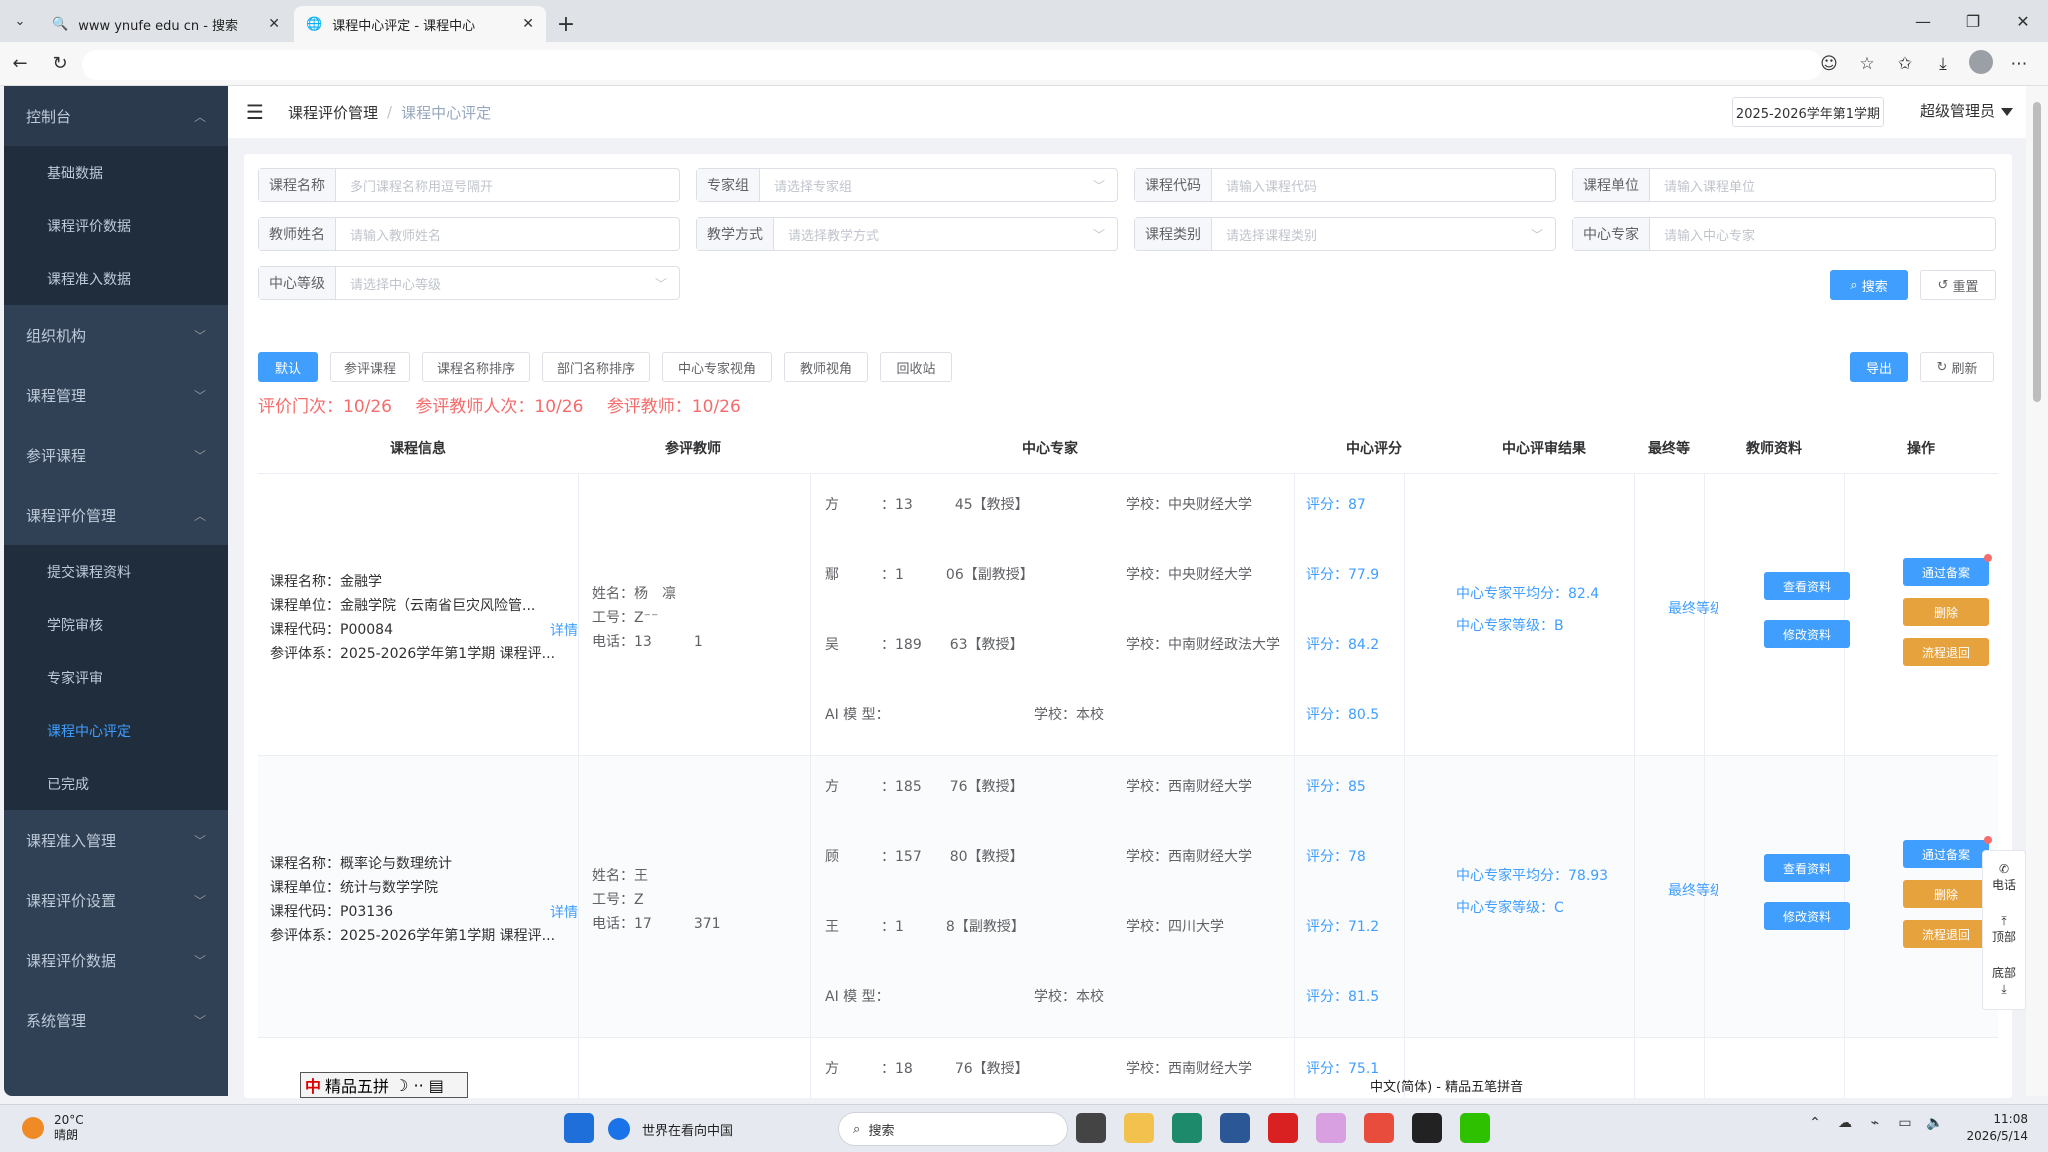 The image size is (2048, 1152). I want to click on go-to-bottom-button: 底部 ⤓, so click(2004, 981).